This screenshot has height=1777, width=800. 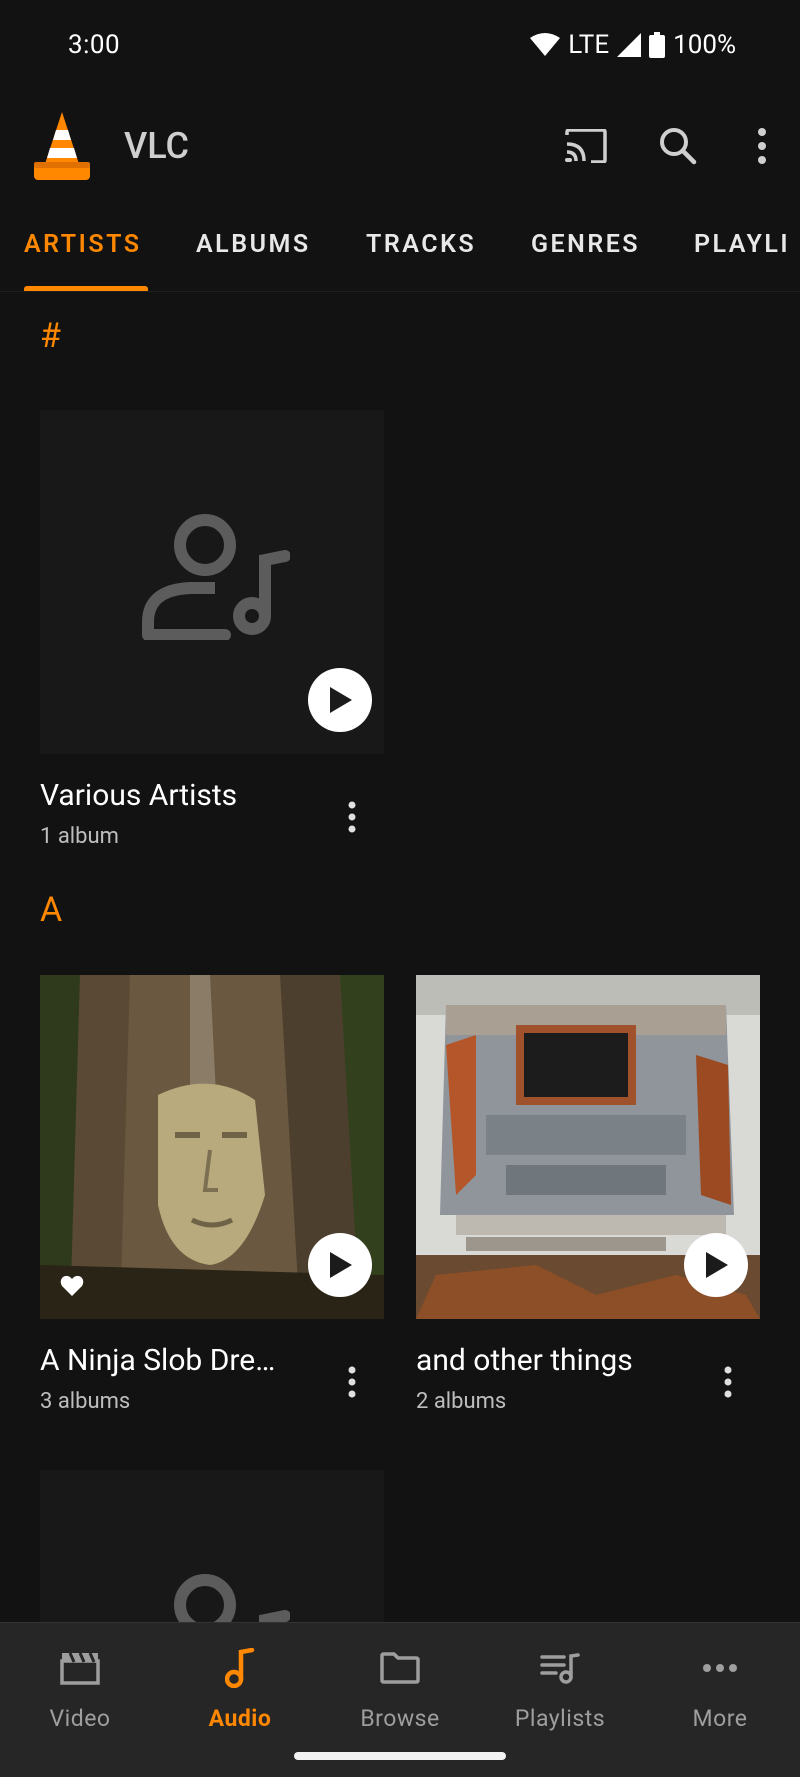 I want to click on battery-icon, so click(x=657, y=45).